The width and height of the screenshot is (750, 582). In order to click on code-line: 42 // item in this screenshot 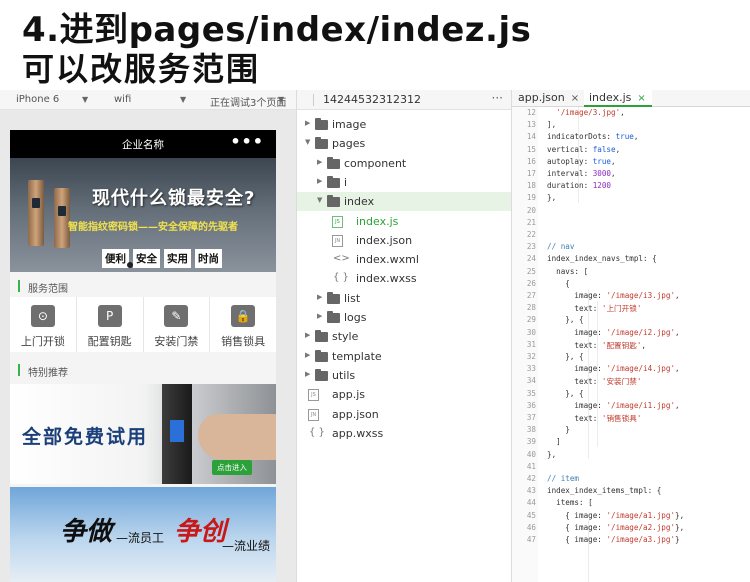, I will do `click(631, 480)`.